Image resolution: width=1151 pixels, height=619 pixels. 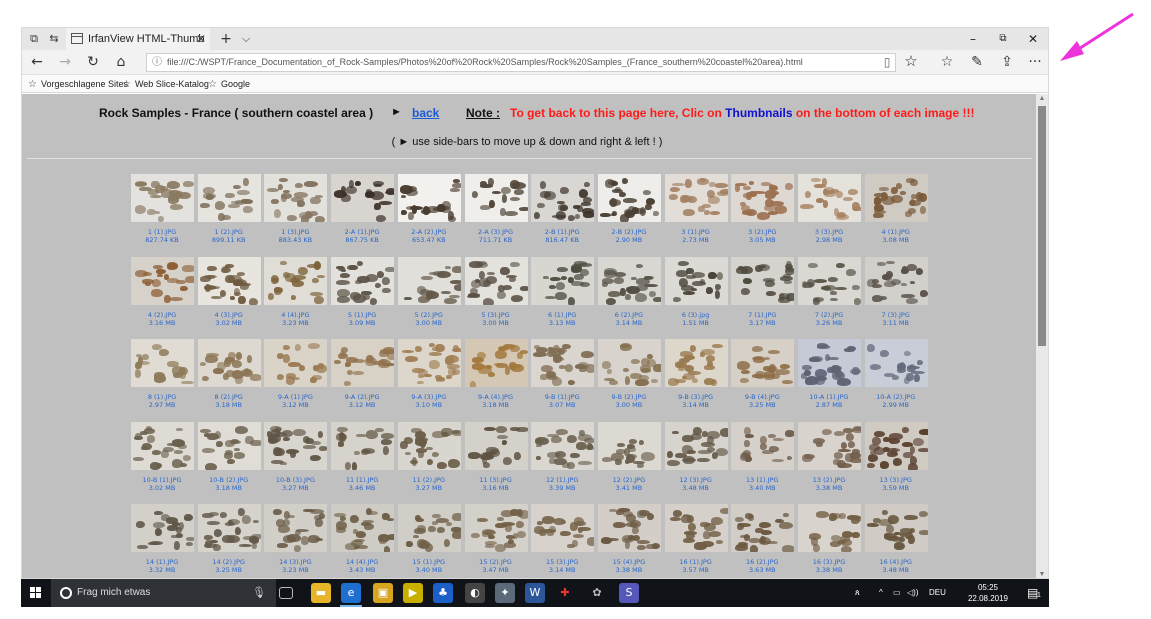 I want to click on settings-app-icon: ◐, so click(x=475, y=593).